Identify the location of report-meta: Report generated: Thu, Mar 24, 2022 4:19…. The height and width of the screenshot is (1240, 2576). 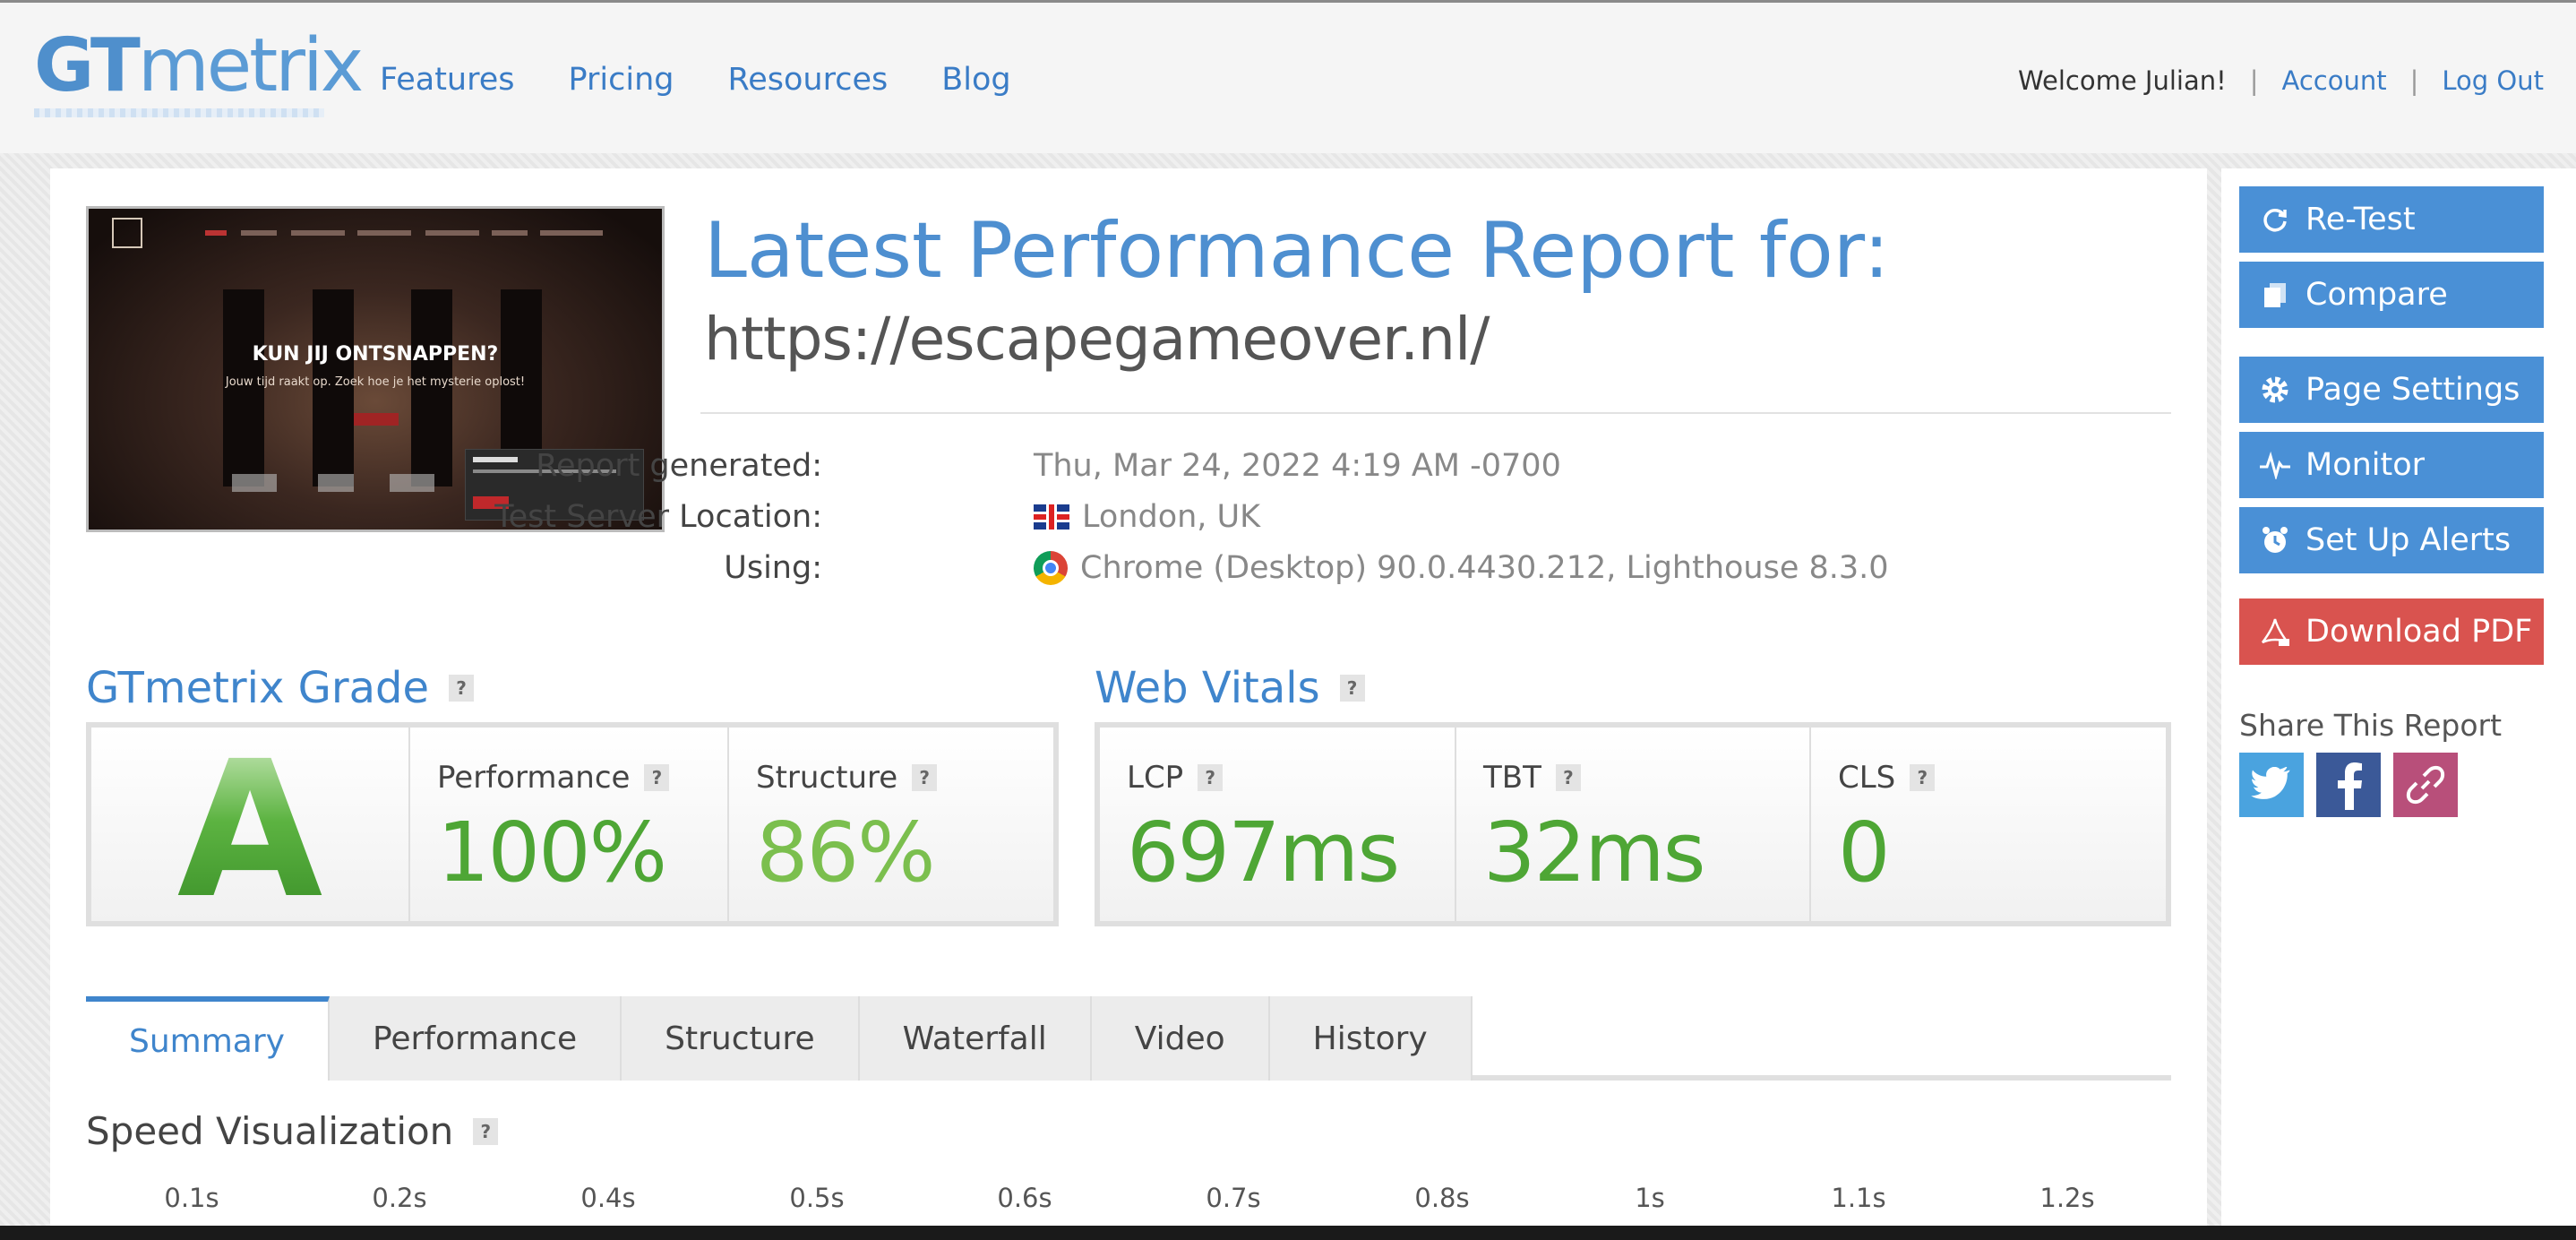
(1315, 525).